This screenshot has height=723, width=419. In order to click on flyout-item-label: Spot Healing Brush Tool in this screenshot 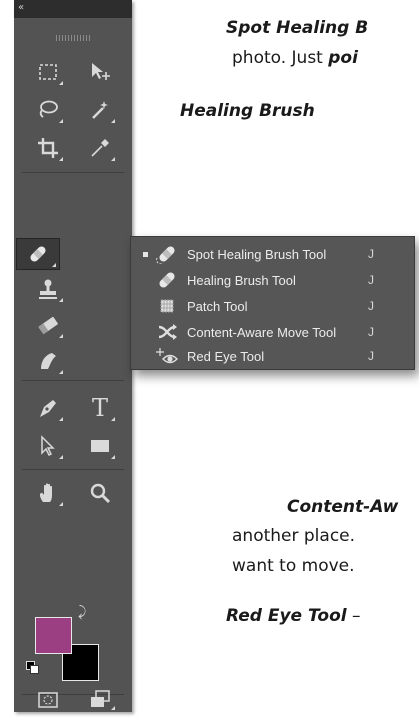, I will do `click(257, 254)`.